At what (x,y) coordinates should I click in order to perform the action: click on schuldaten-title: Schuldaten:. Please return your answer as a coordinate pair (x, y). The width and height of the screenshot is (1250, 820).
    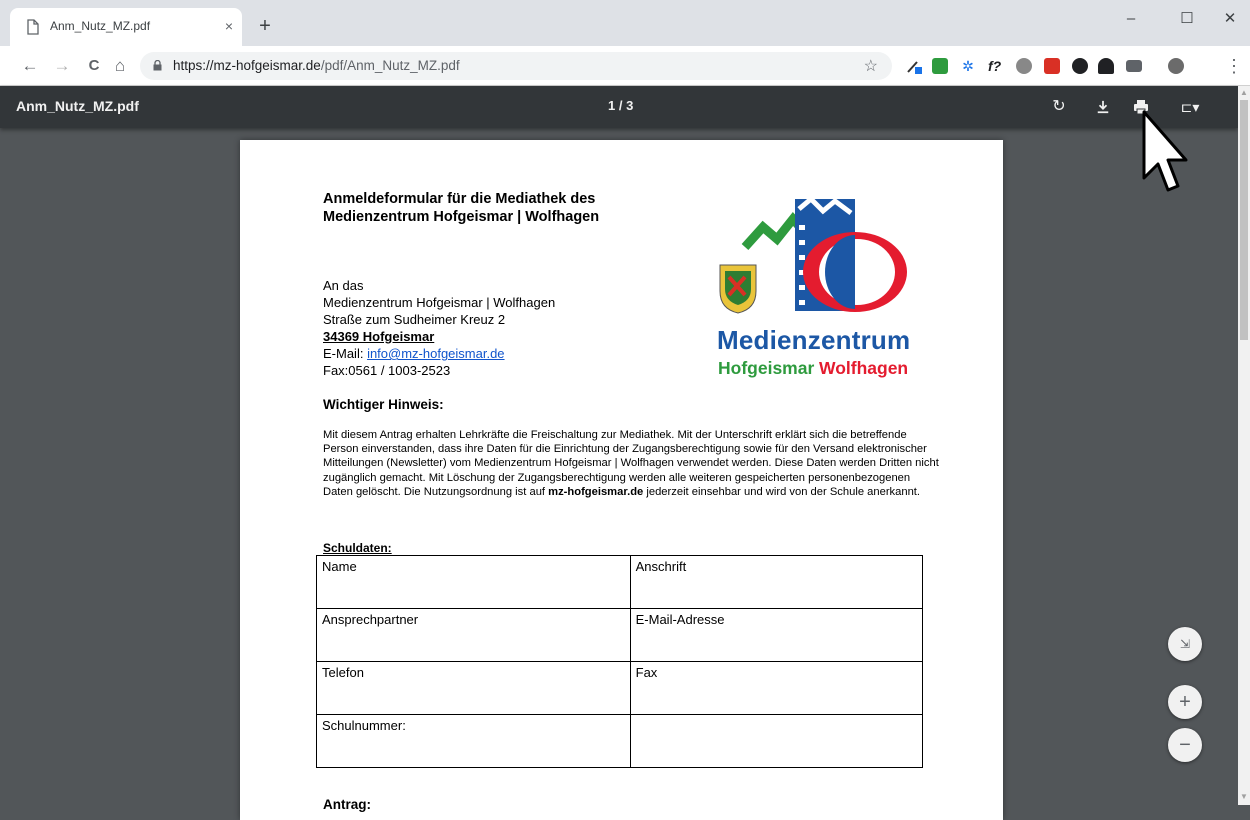
    Looking at the image, I should click on (357, 548).